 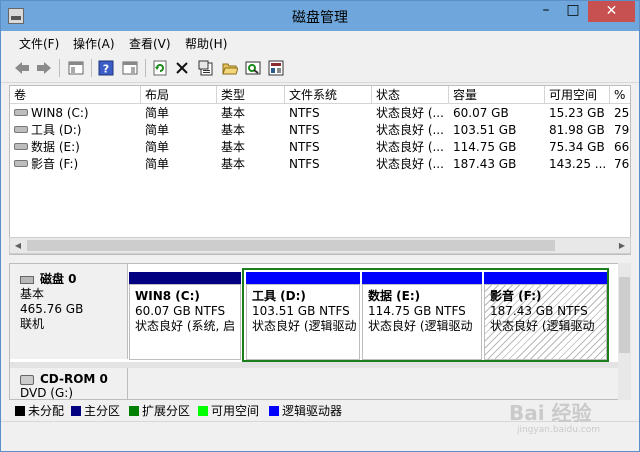 I want to click on scroll-right-icon: ▶, so click(x=622, y=245).